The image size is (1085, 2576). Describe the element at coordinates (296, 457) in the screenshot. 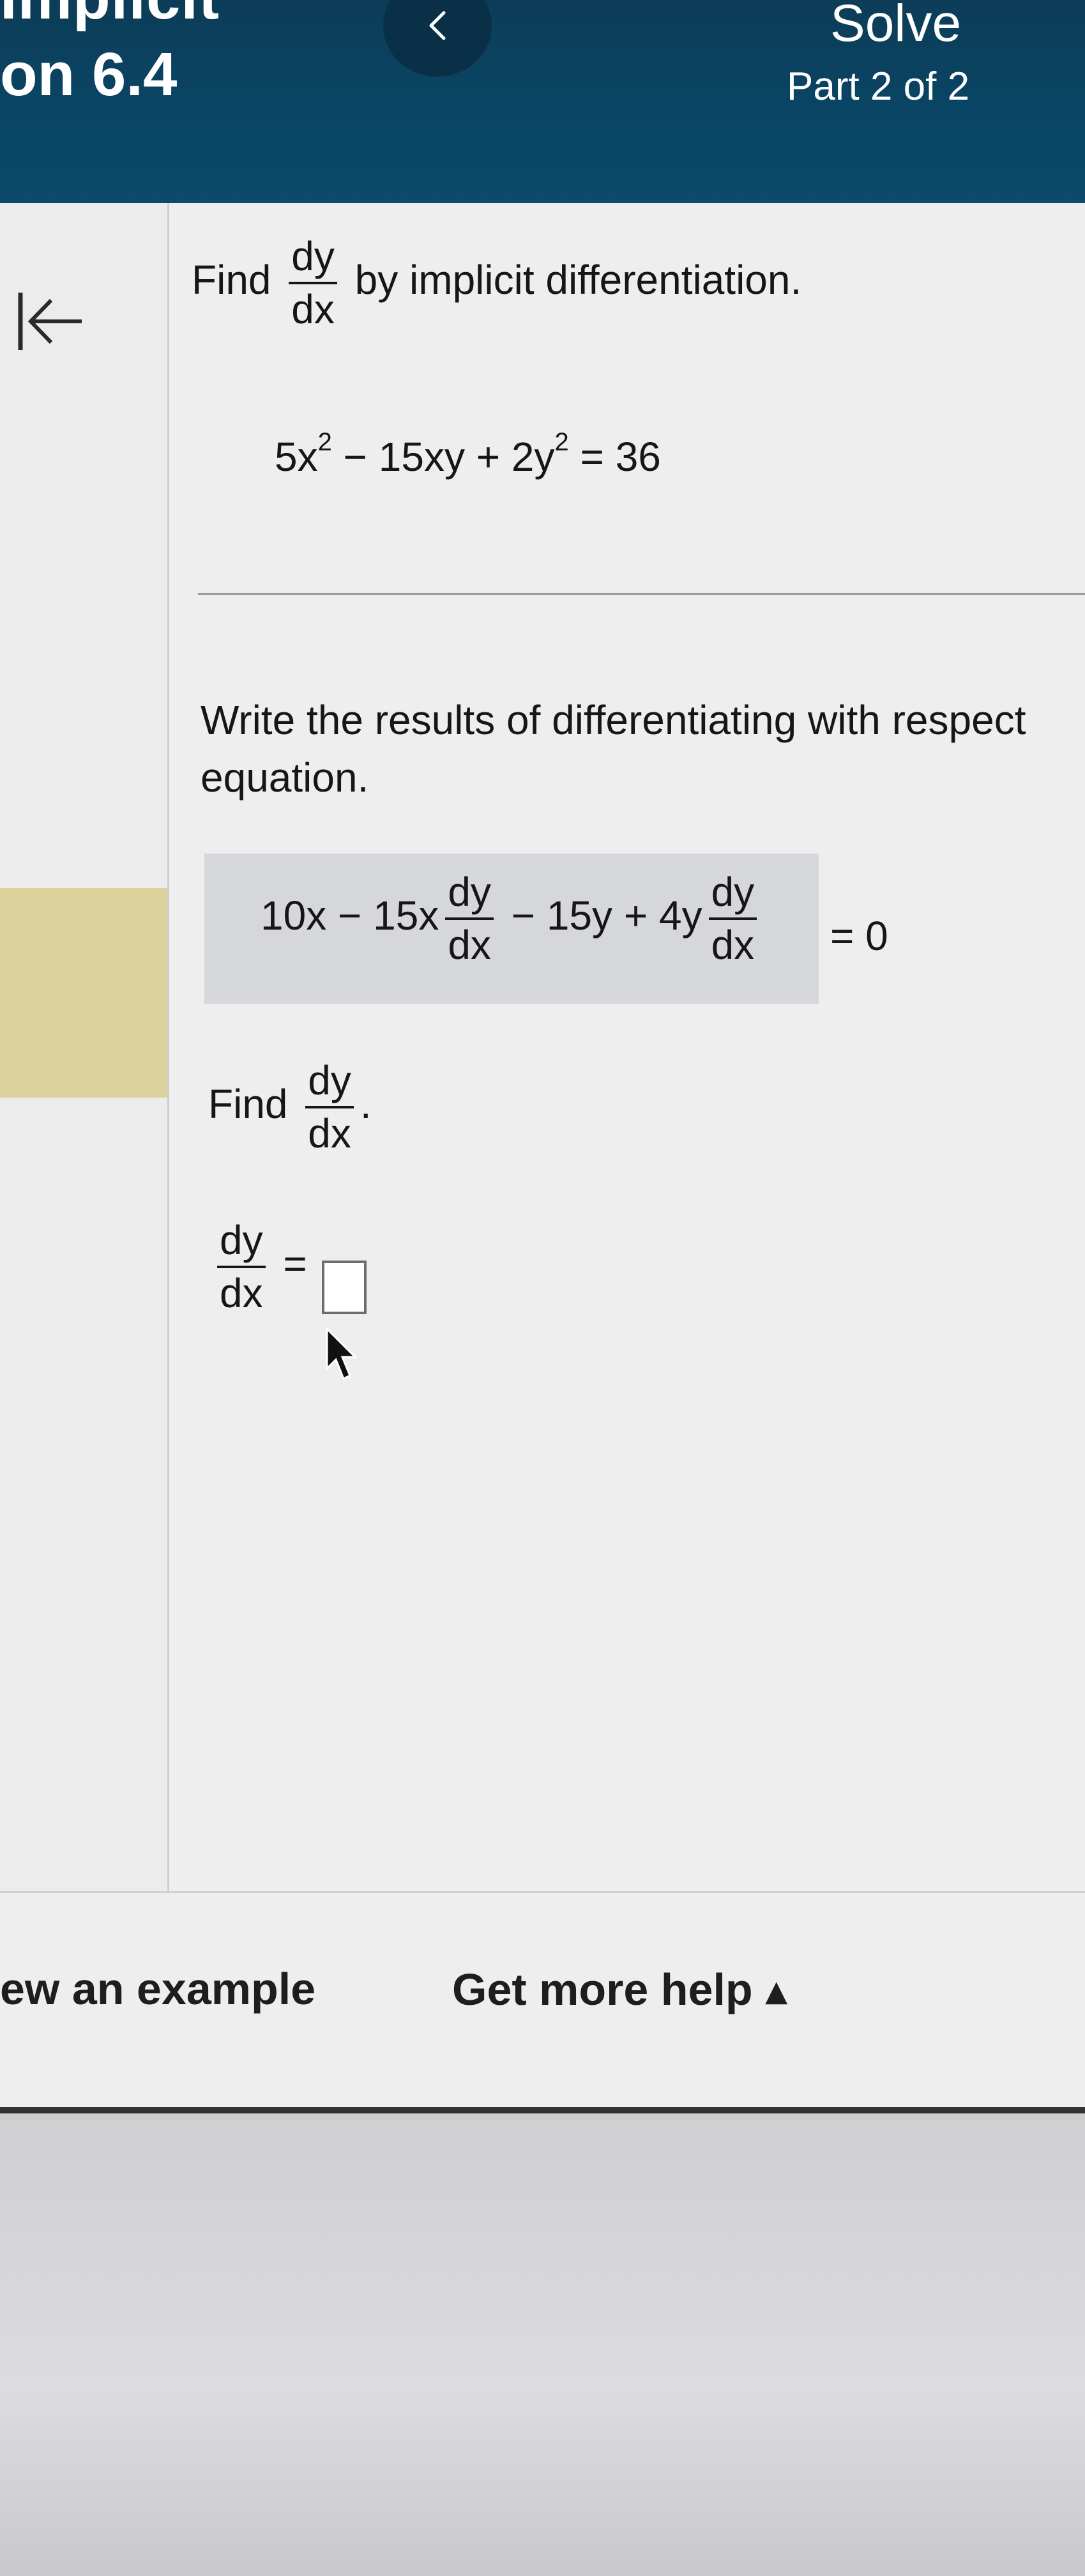

I see `equation-term-1: 5x` at that location.